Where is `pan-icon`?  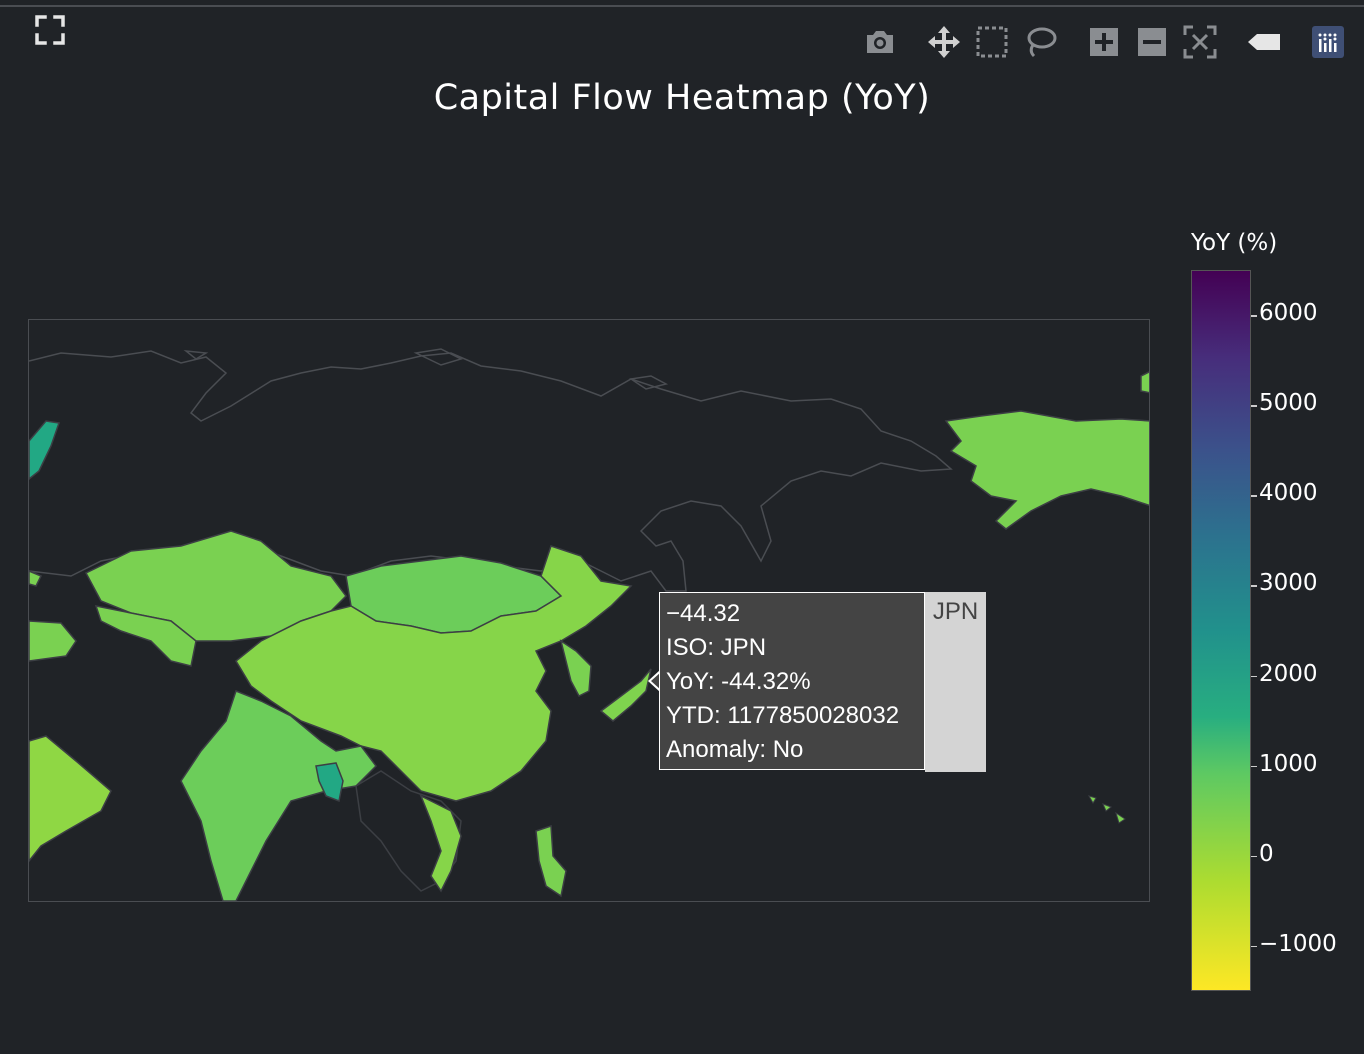
pan-icon is located at coordinates (944, 42).